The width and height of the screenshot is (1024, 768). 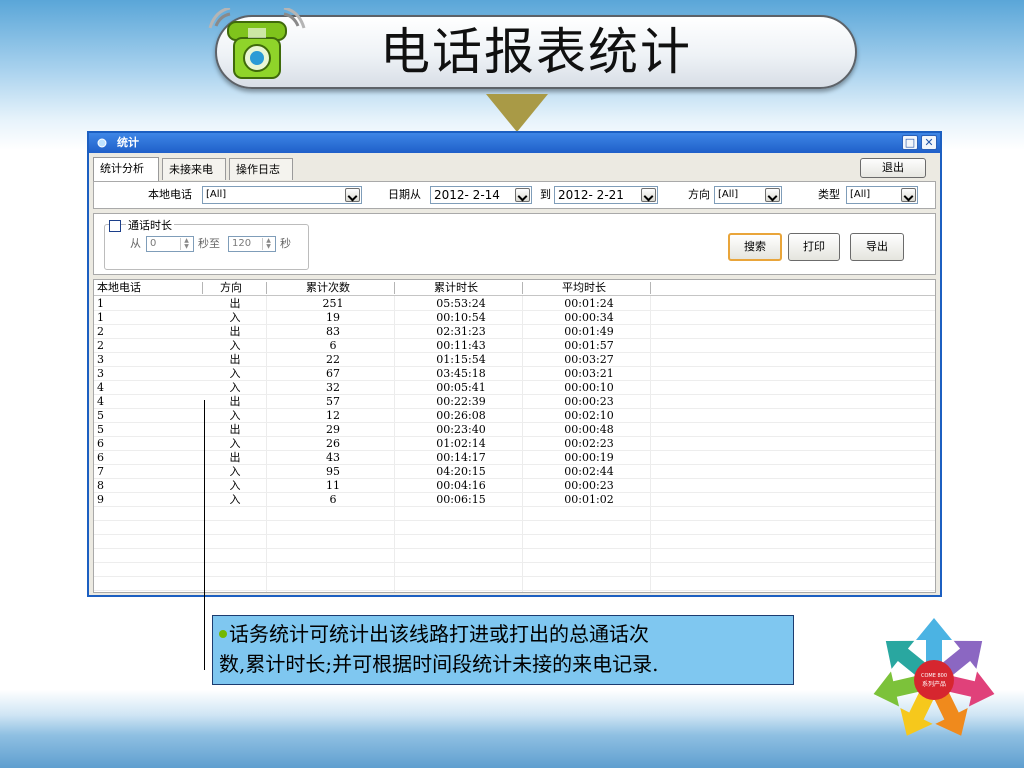 I want to click on cell-total-count: 6, so click(x=333, y=499).